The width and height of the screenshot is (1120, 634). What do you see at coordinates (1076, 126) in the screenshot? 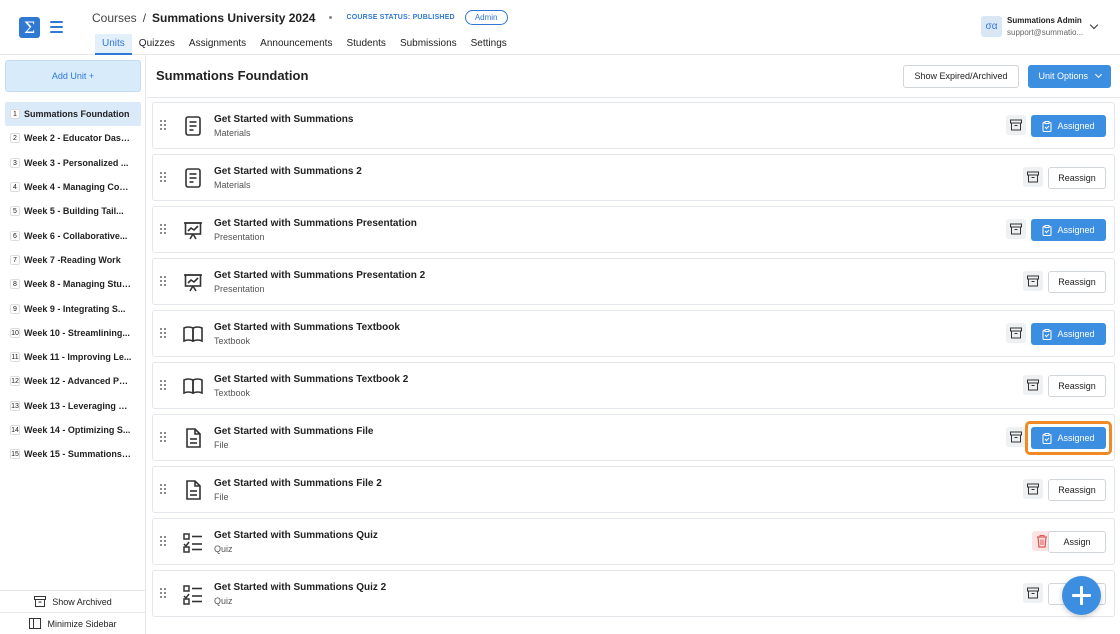
I see `assigned-label: Assigned` at bounding box center [1076, 126].